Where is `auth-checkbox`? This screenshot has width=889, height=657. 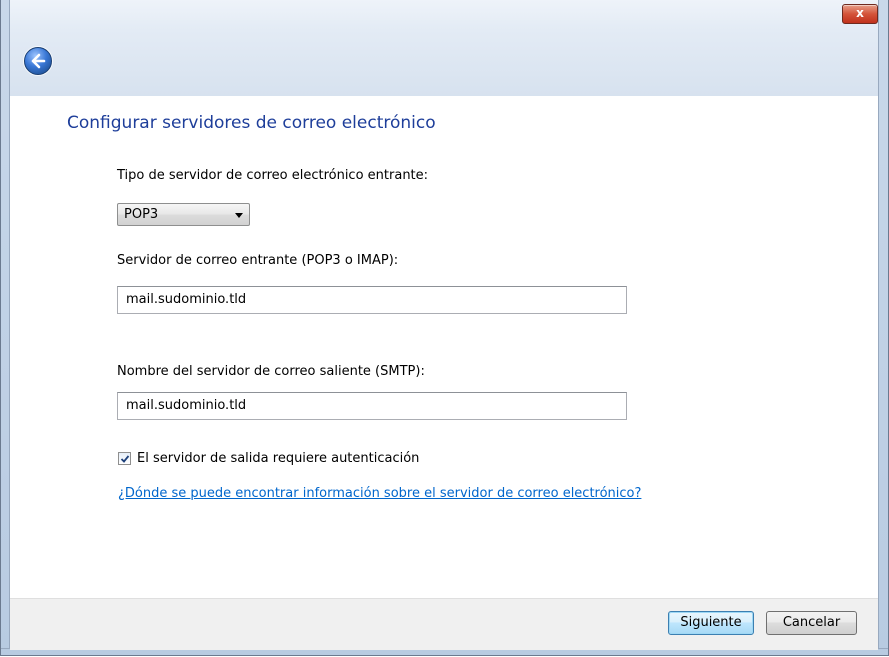 auth-checkbox is located at coordinates (124, 458).